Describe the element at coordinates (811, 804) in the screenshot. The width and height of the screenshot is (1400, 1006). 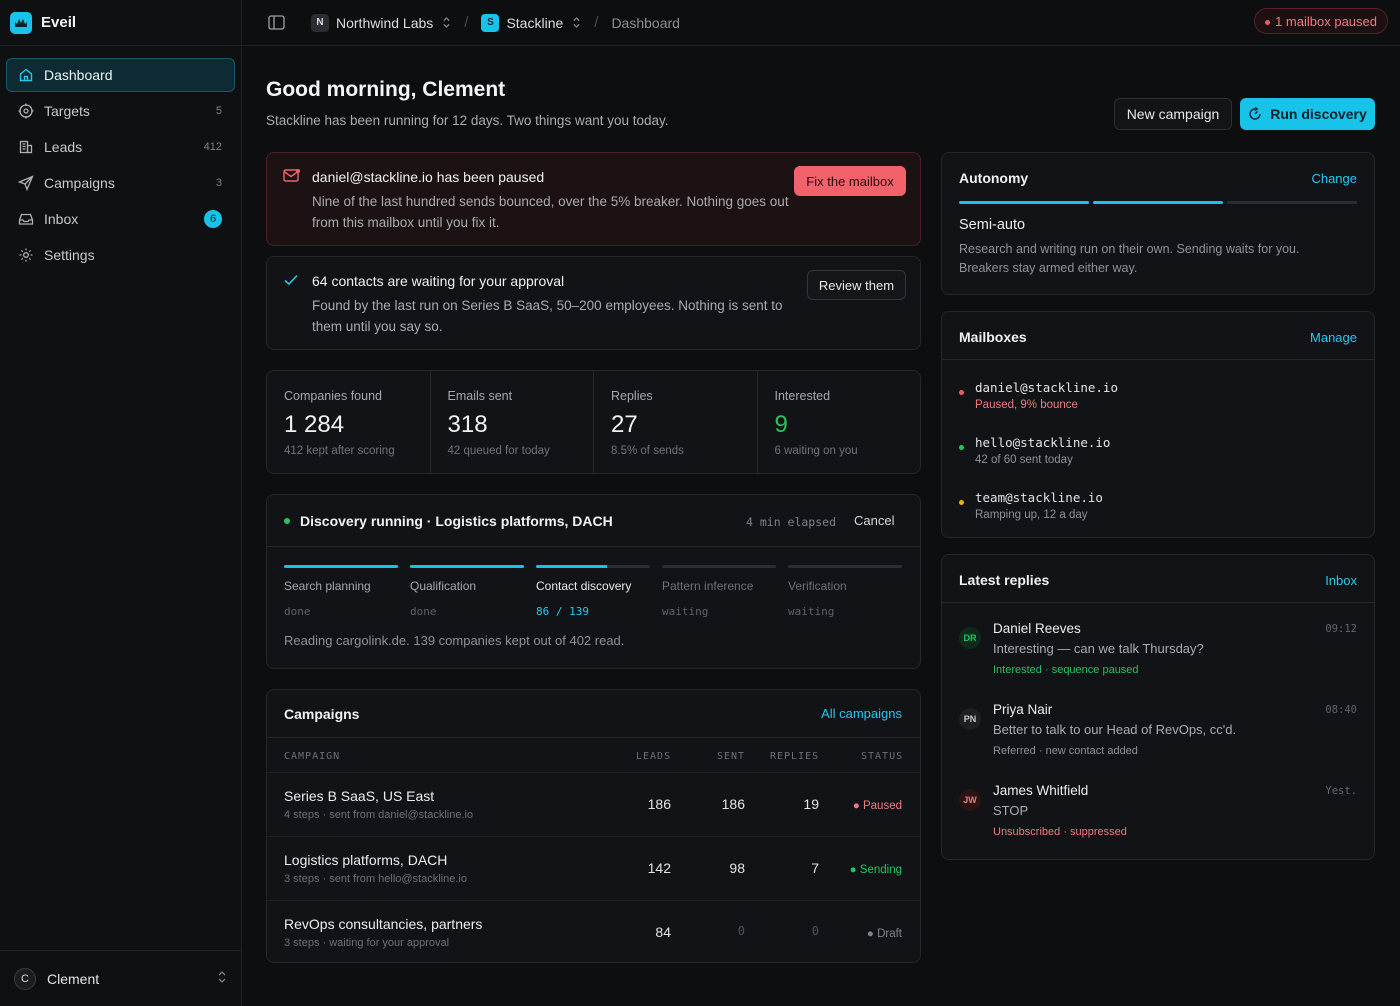
I see `campaign-replies: 19` at that location.